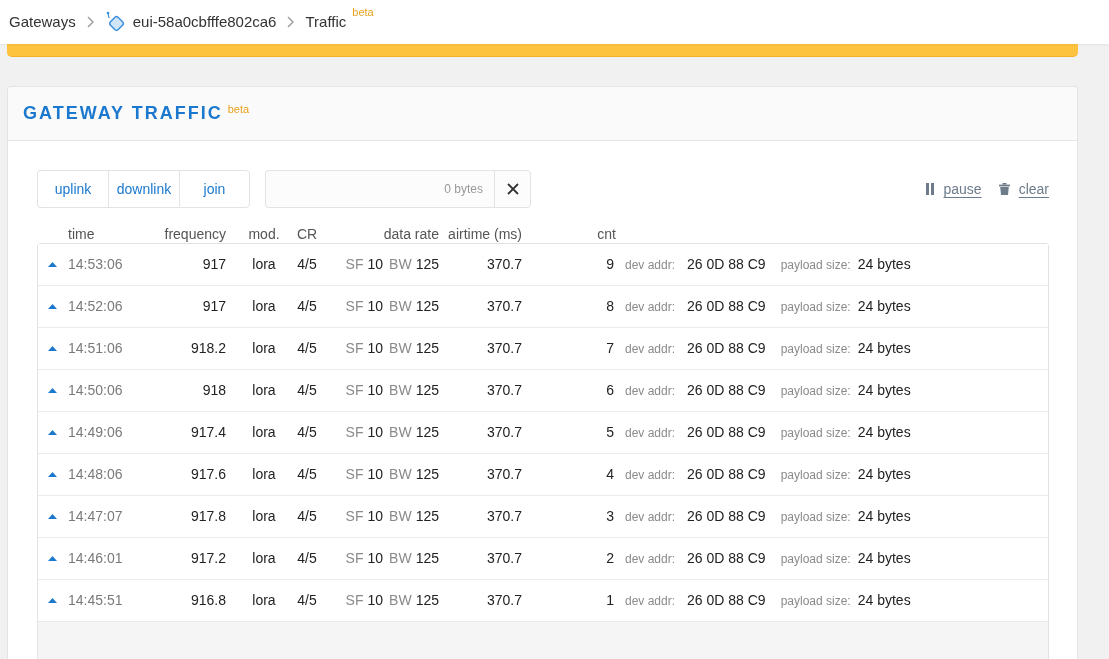 The width and height of the screenshot is (1109, 659). Describe the element at coordinates (610, 432) in the screenshot. I see `count-value: 5` at that location.